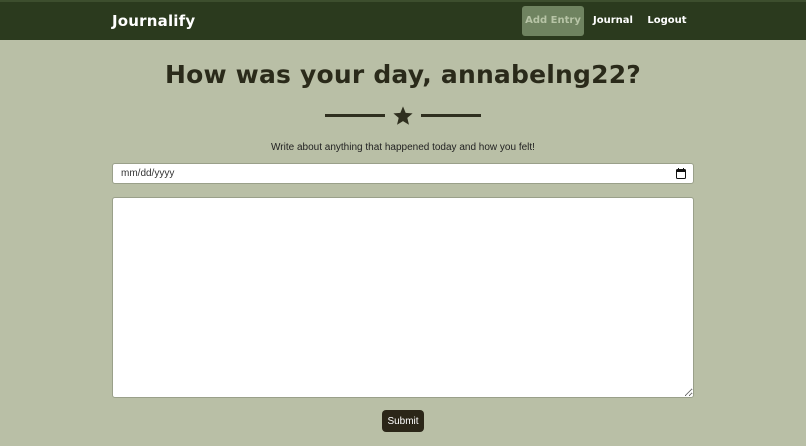 The height and width of the screenshot is (446, 806). What do you see at coordinates (681, 173) in the screenshot?
I see `calendar-icon` at bounding box center [681, 173].